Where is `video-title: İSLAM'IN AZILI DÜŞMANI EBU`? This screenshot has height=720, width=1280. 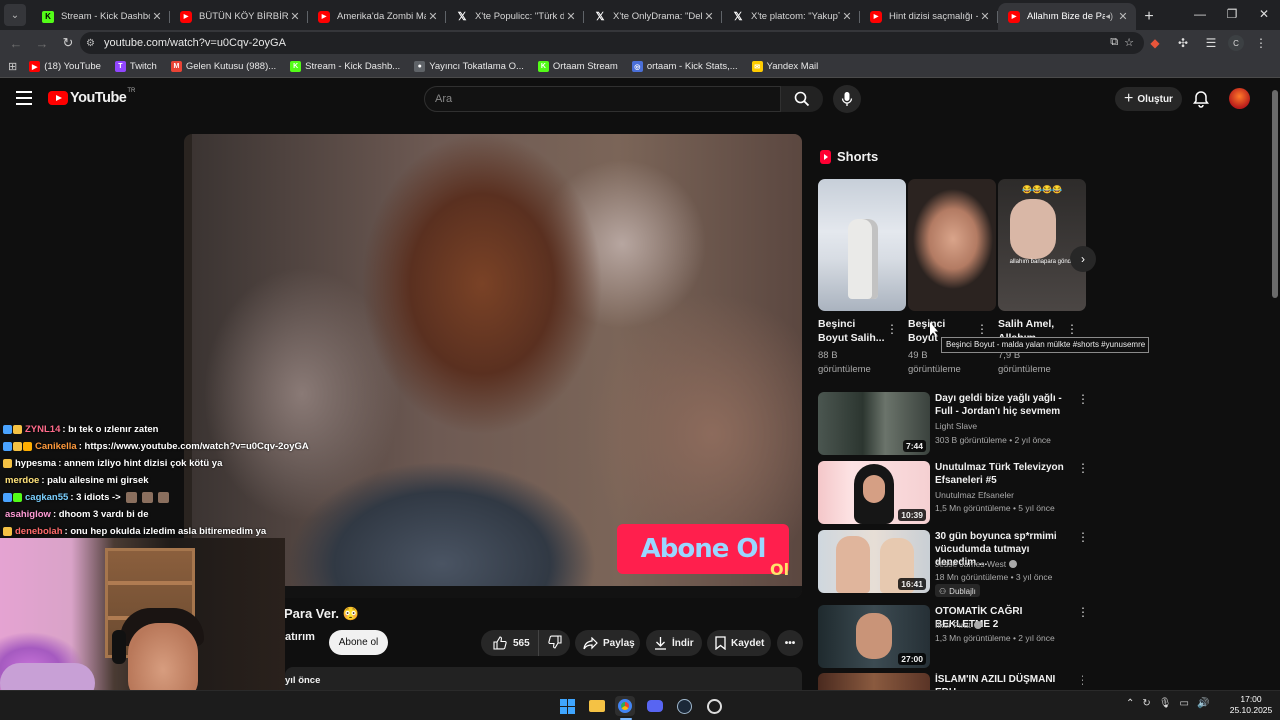
video-title: İSLAM'IN AZILI DÜŞMANI EBU is located at coordinates (1002, 681).